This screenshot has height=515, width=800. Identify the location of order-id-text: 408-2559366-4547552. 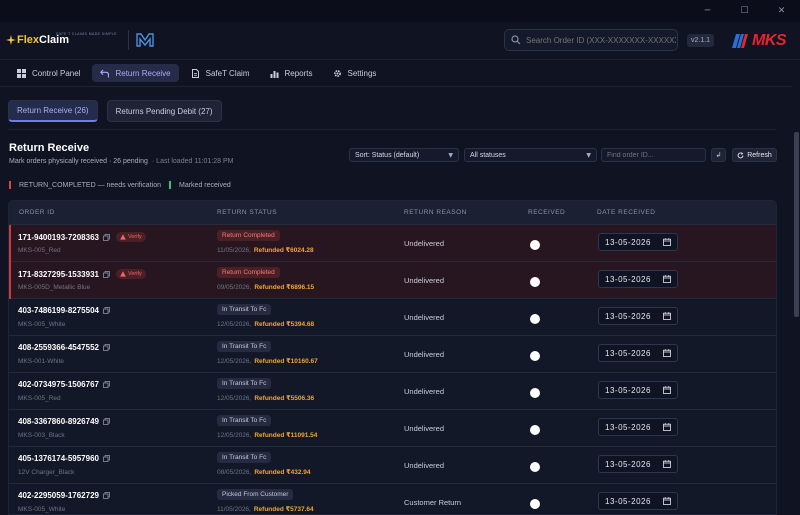
(58, 347).